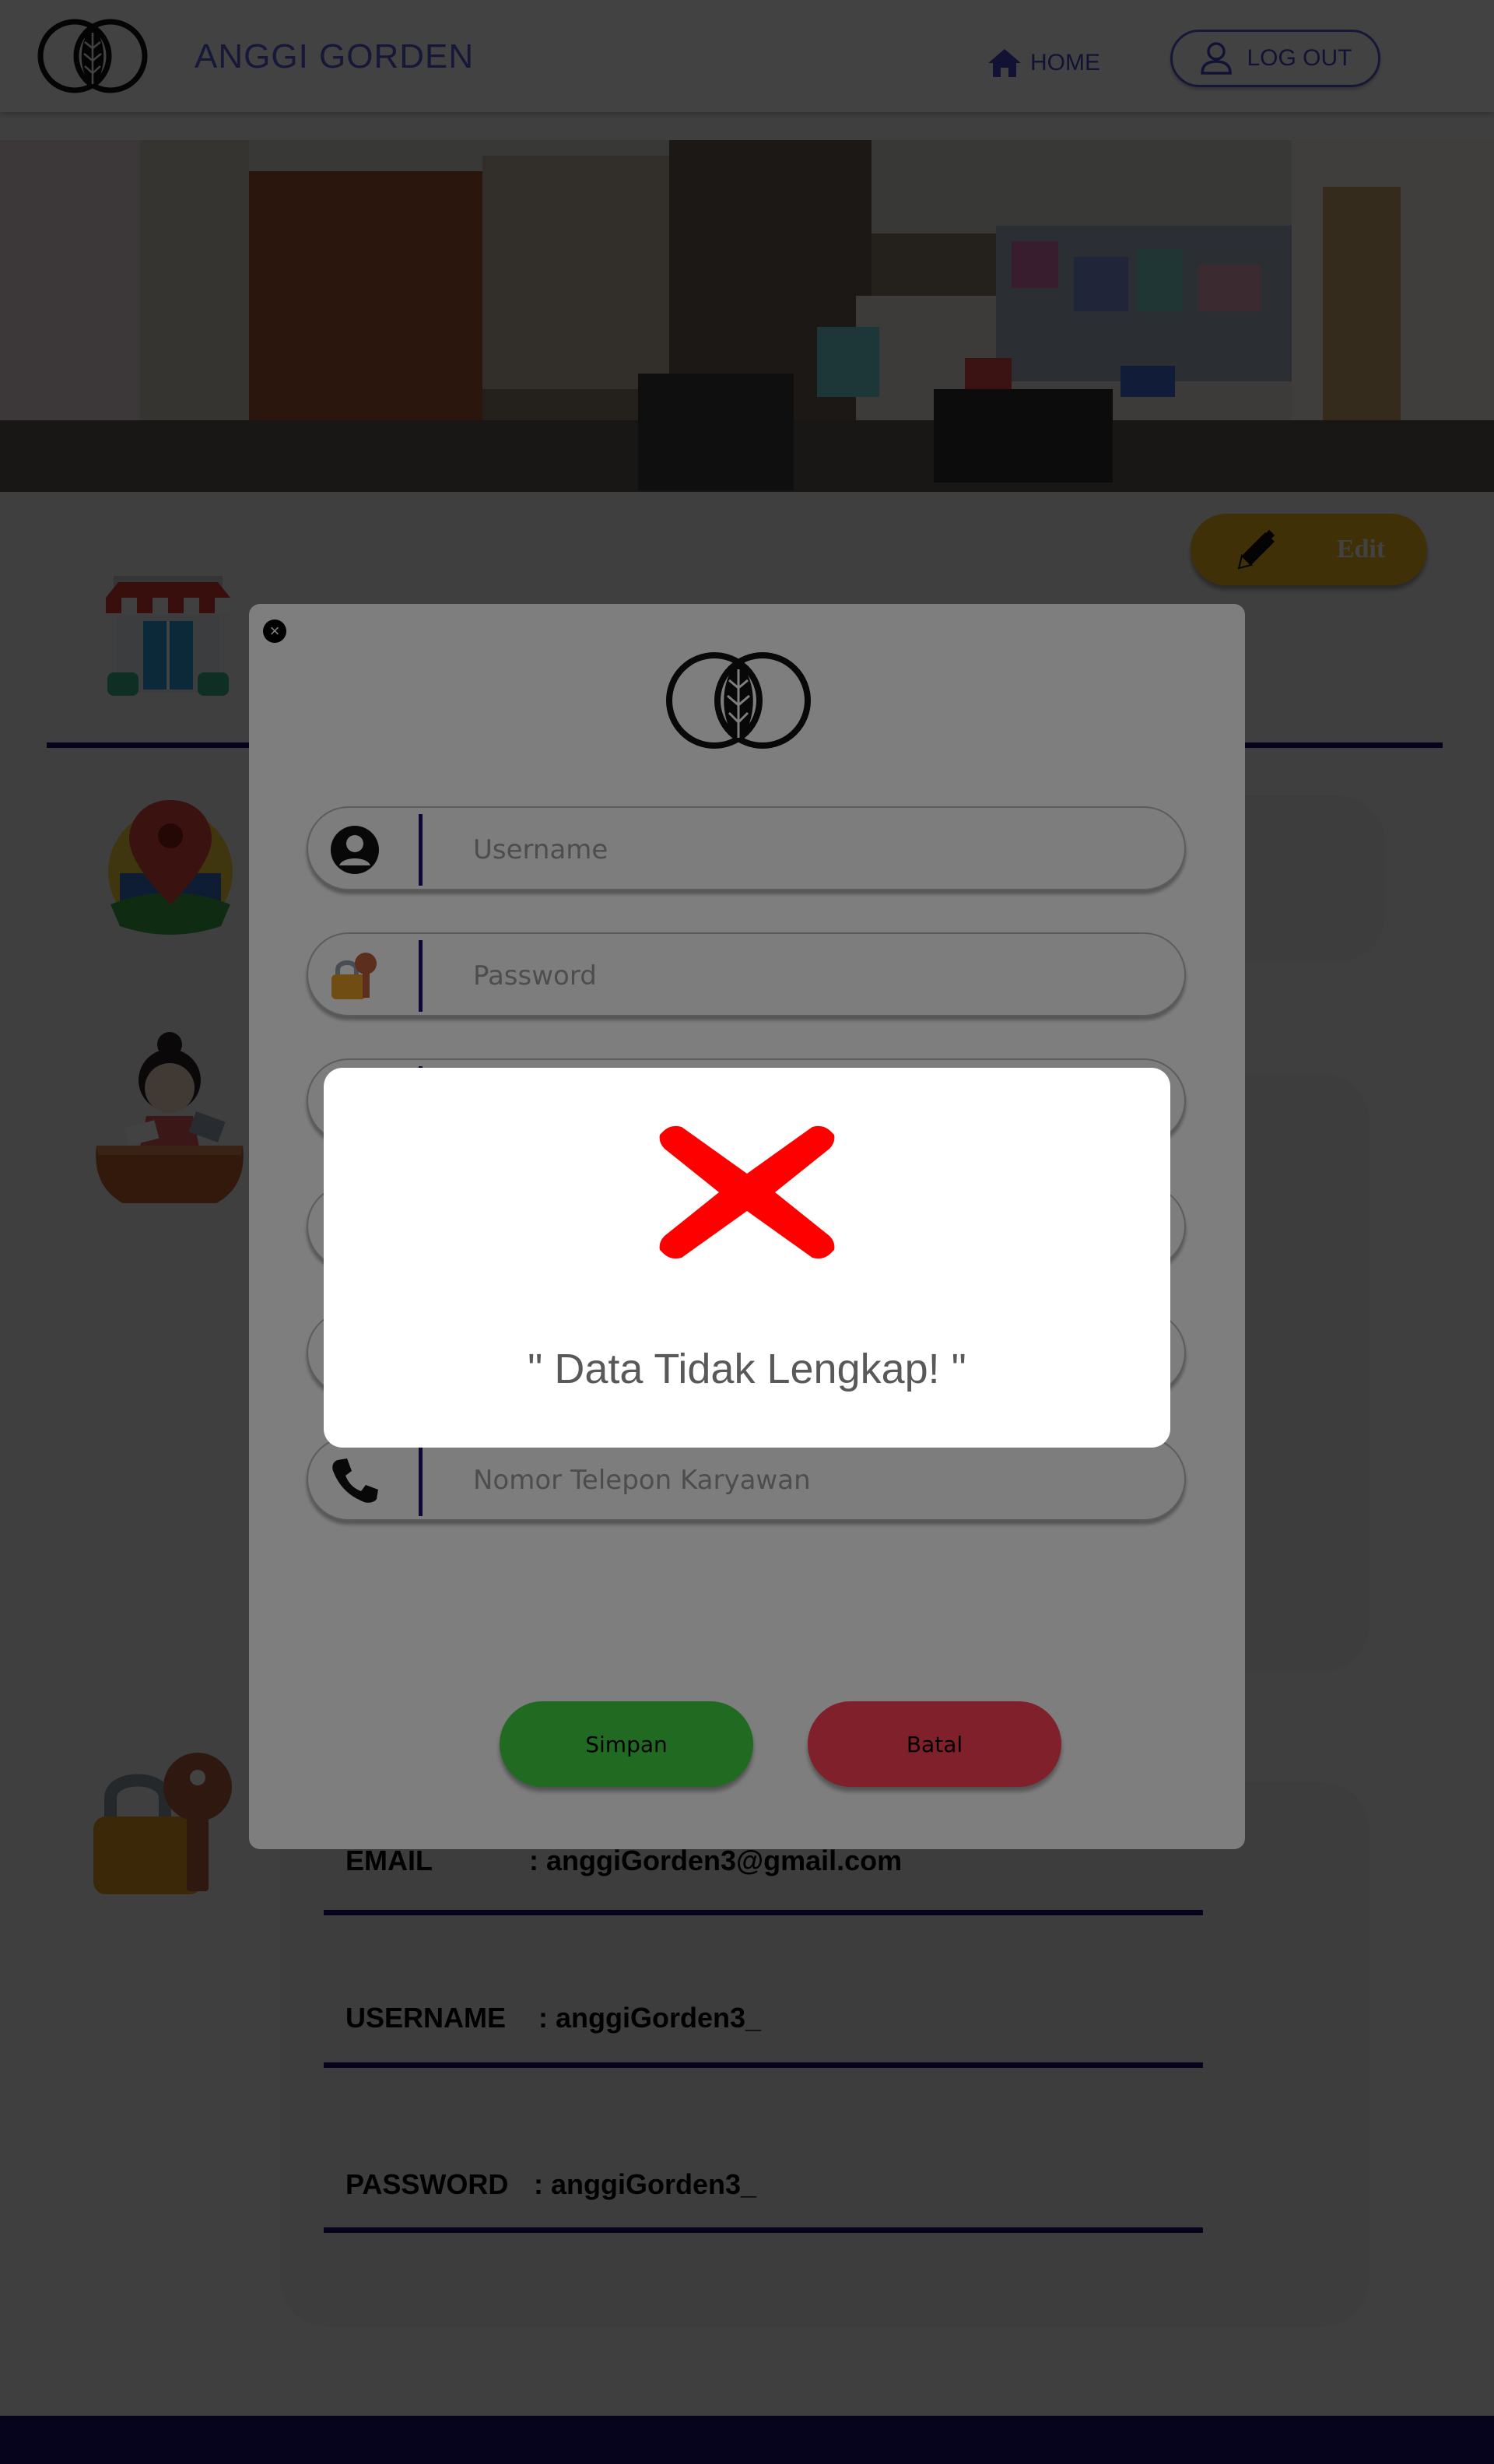 The height and width of the screenshot is (2464, 1494). What do you see at coordinates (747, 1369) in the screenshot?
I see `alert-message: " Data Tidak Lengkap! "` at bounding box center [747, 1369].